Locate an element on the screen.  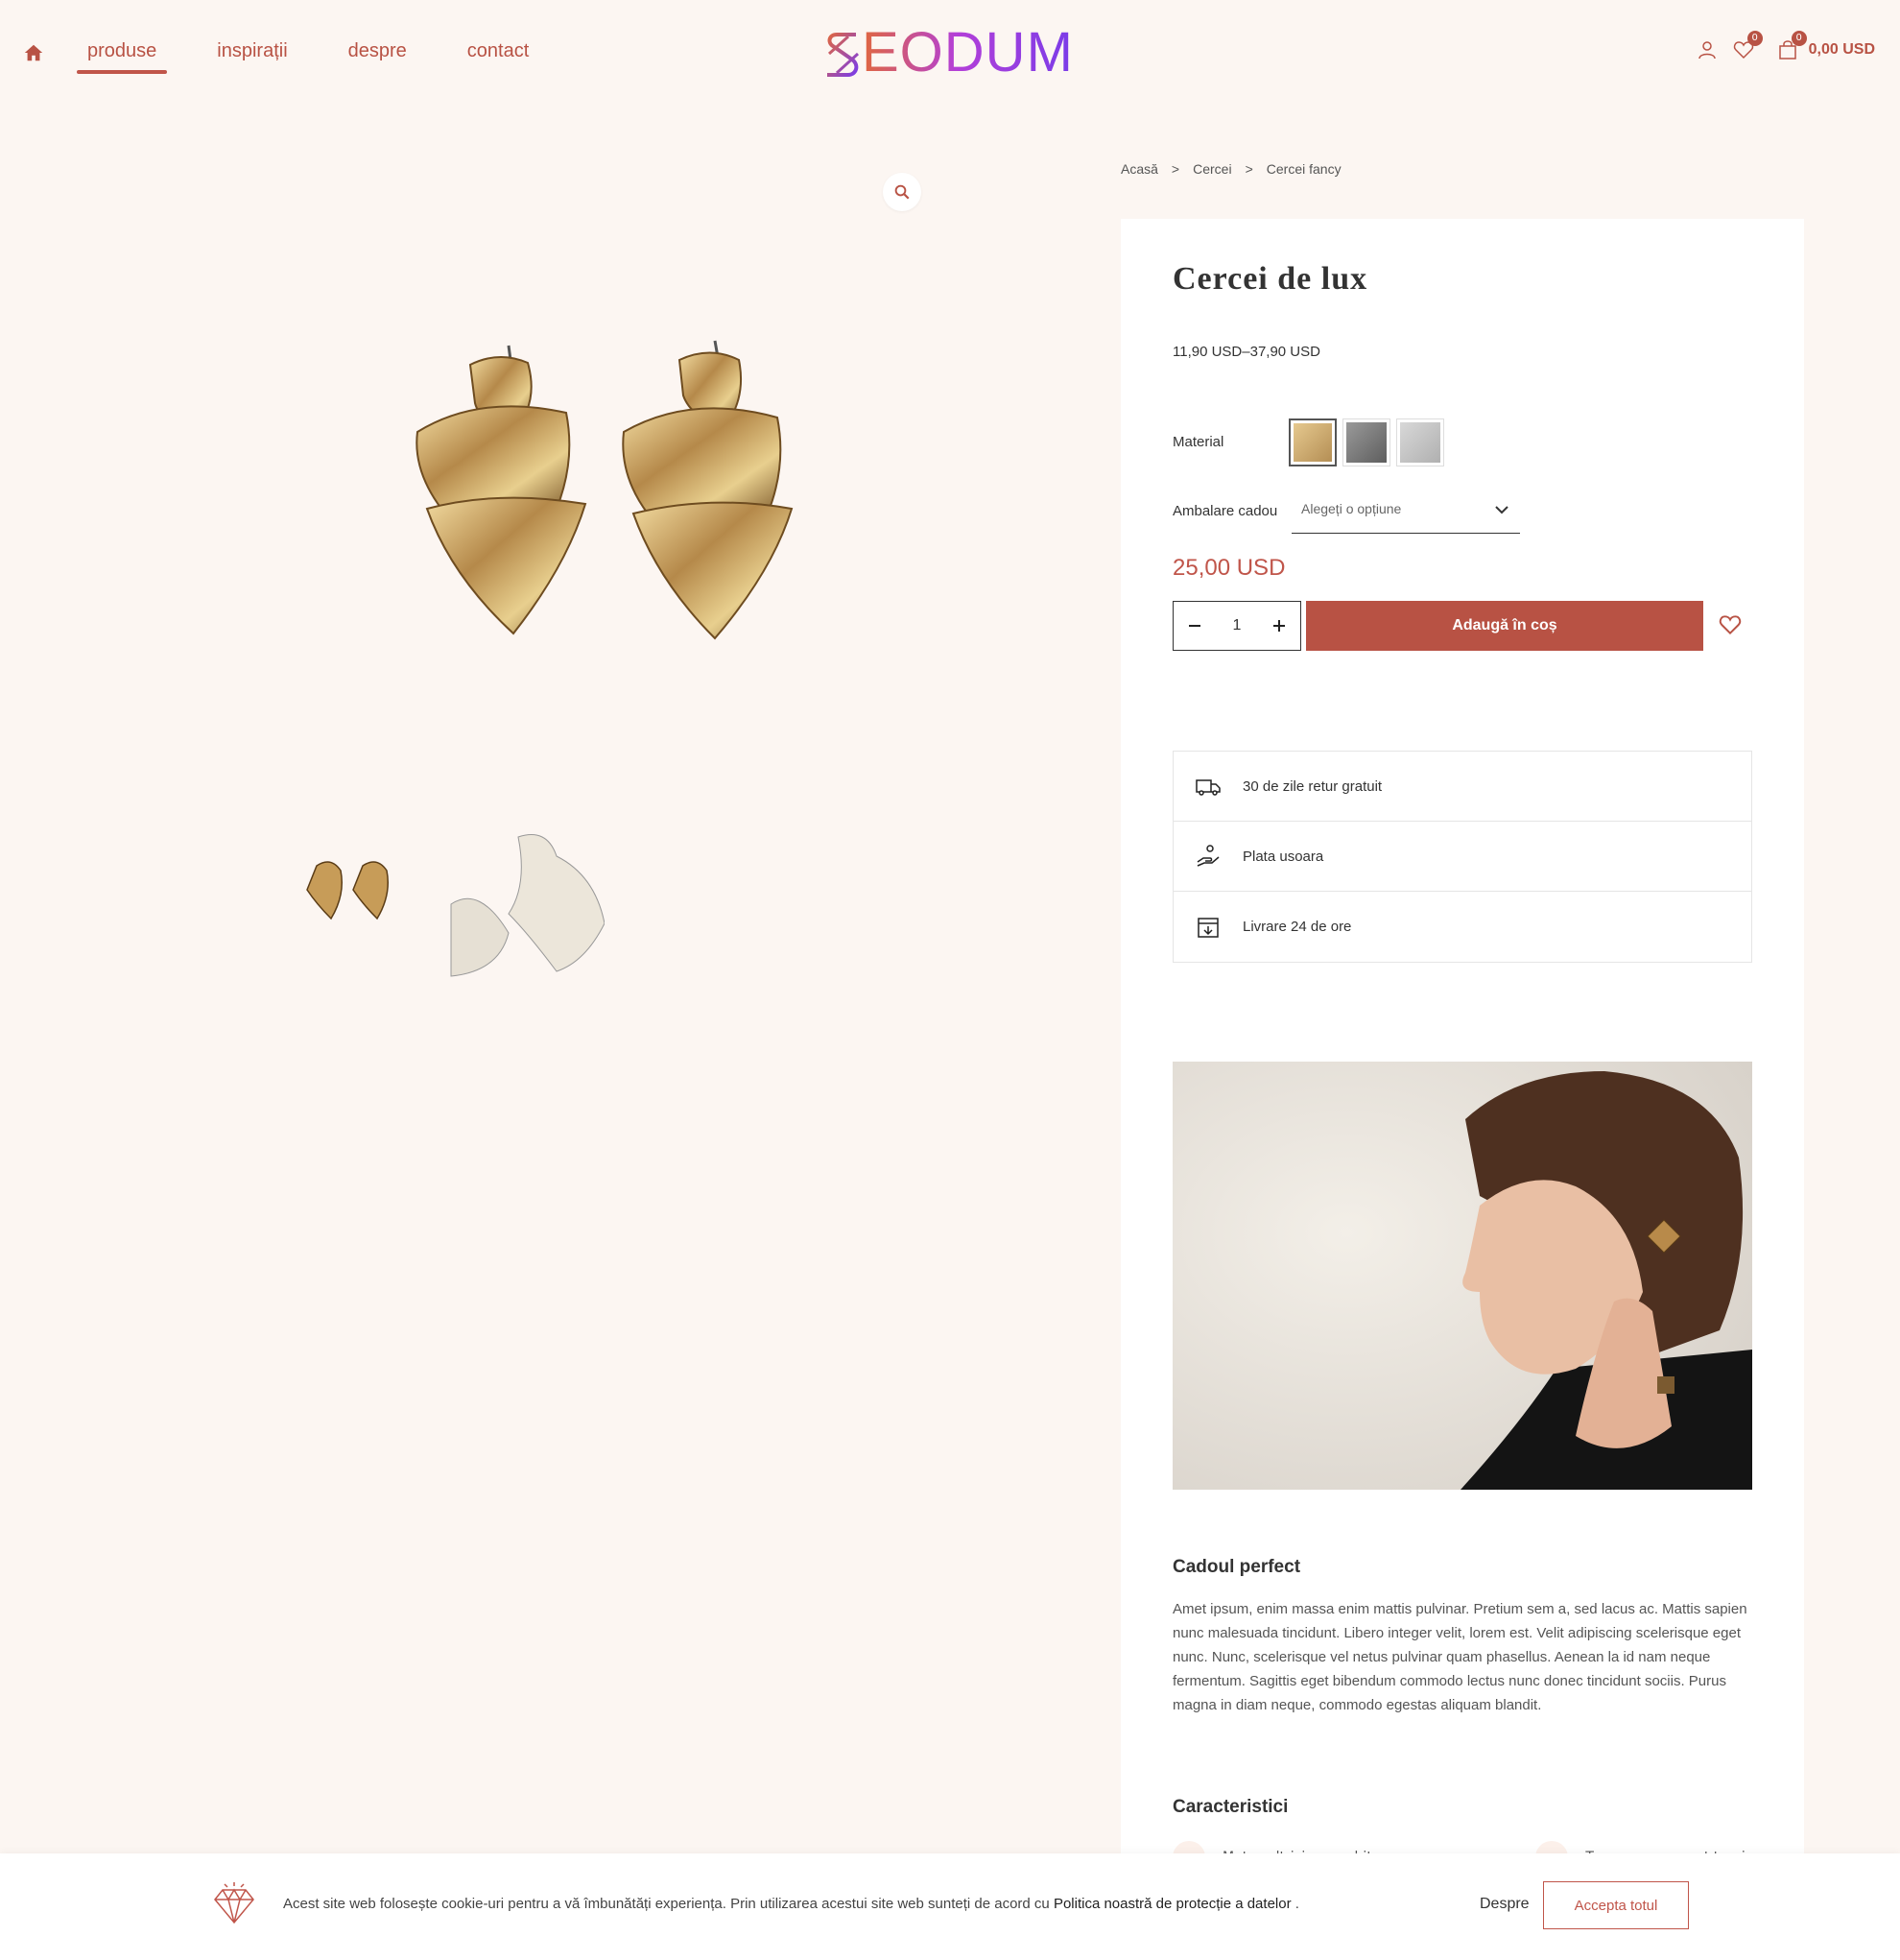
quantity-increase-button is located at coordinates (1279, 626).